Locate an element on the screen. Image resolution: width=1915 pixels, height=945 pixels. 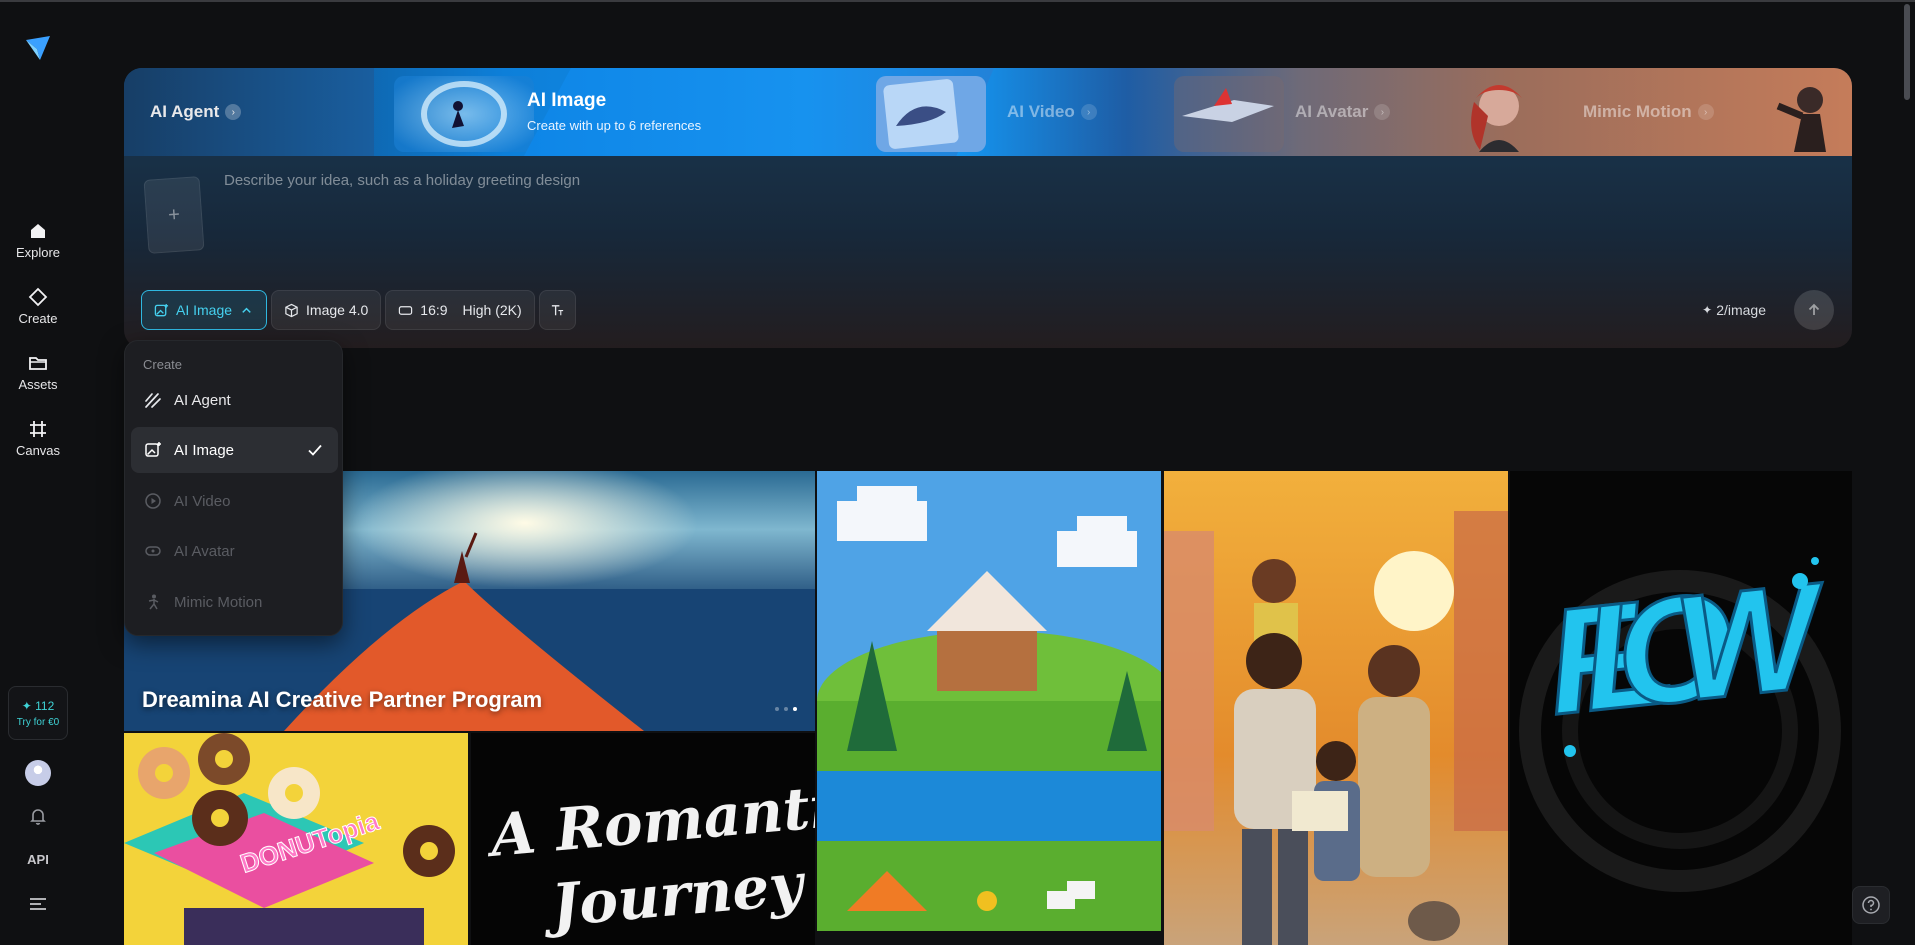
help-icon is located at coordinates (1871, 905).